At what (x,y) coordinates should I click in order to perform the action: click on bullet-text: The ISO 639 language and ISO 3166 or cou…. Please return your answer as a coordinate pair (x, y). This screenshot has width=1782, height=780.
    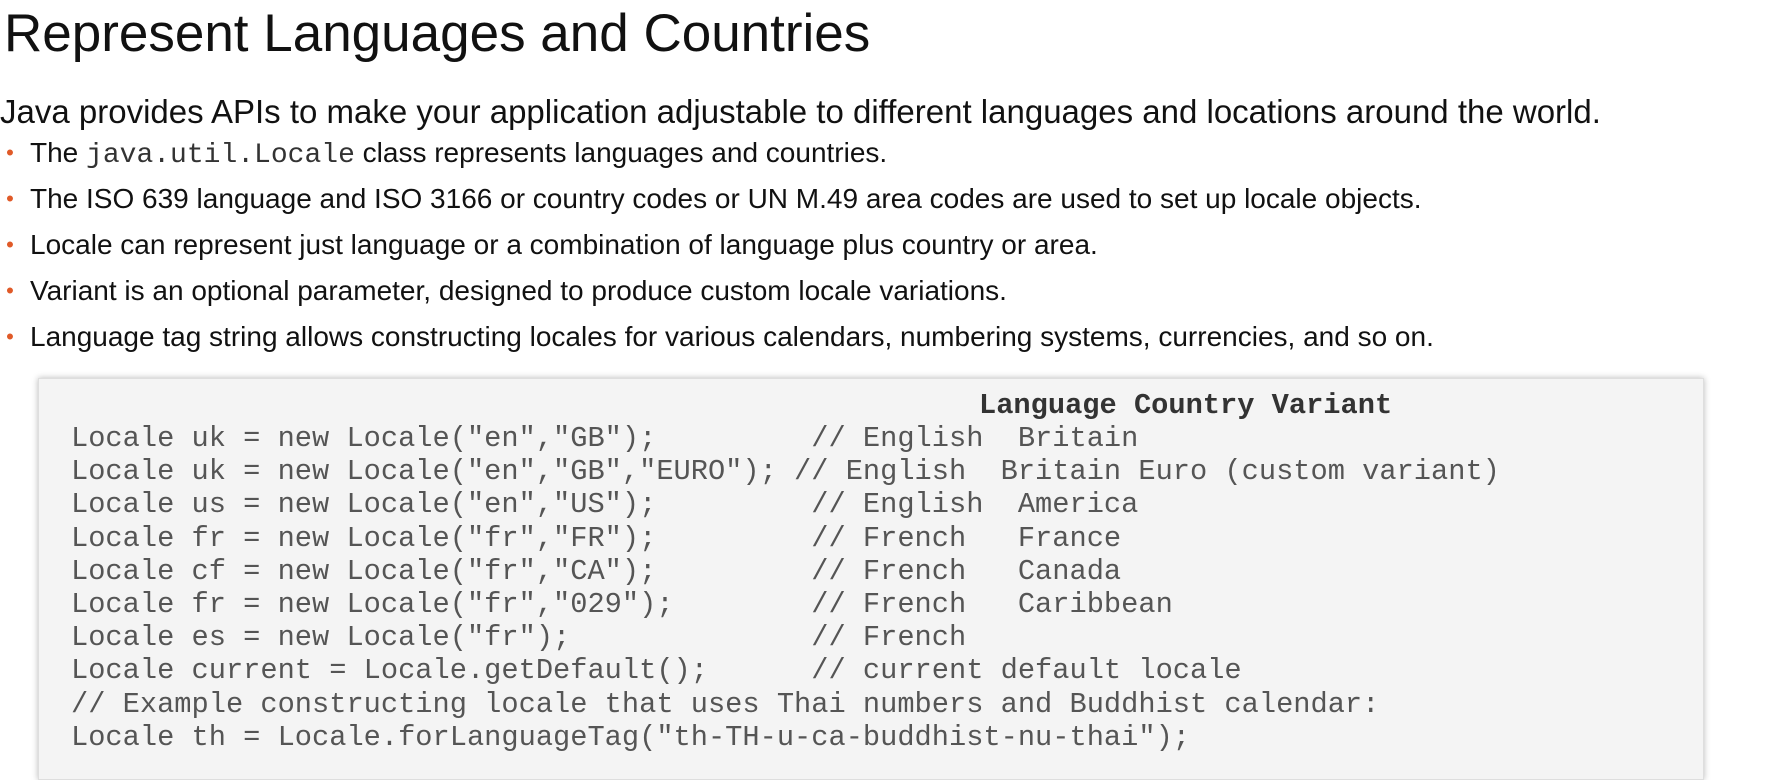
    Looking at the image, I should click on (726, 198).